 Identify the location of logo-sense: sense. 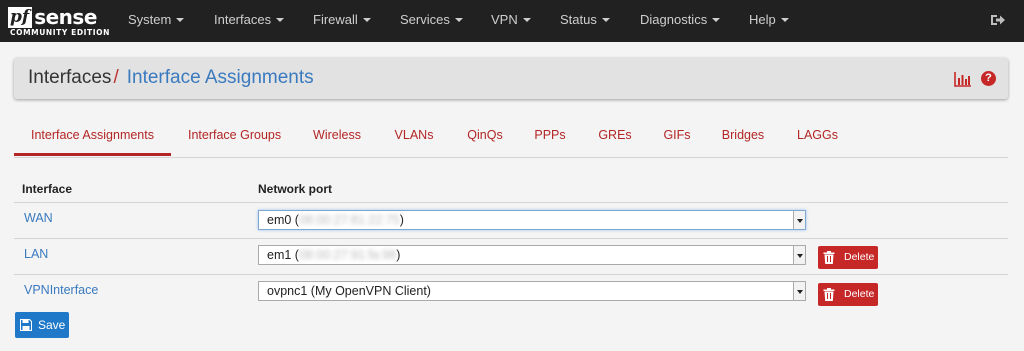
(65, 17).